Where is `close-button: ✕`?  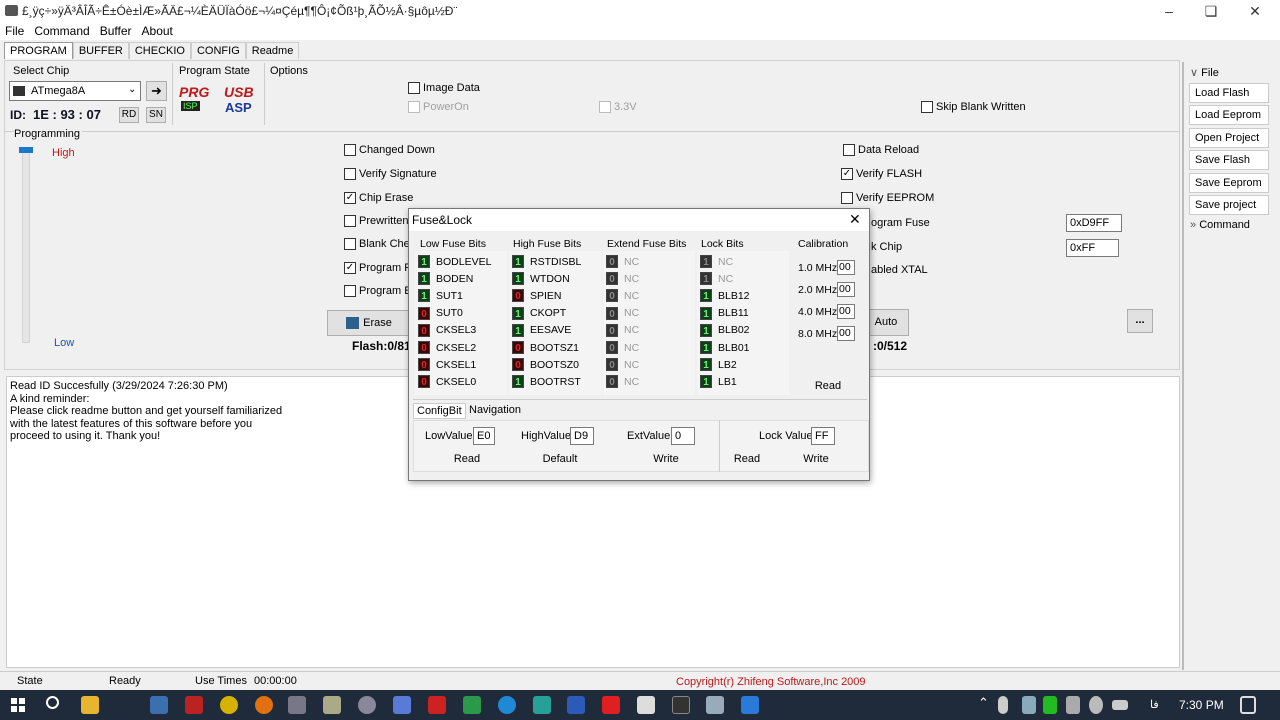
close-button: ✕ is located at coordinates (1255, 11).